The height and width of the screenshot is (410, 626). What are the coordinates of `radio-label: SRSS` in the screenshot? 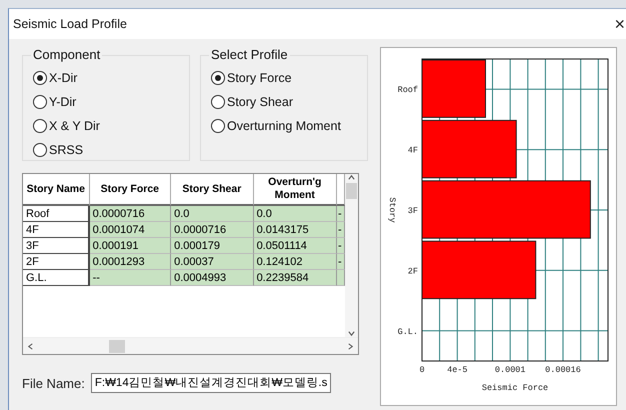 It's located at (66, 150).